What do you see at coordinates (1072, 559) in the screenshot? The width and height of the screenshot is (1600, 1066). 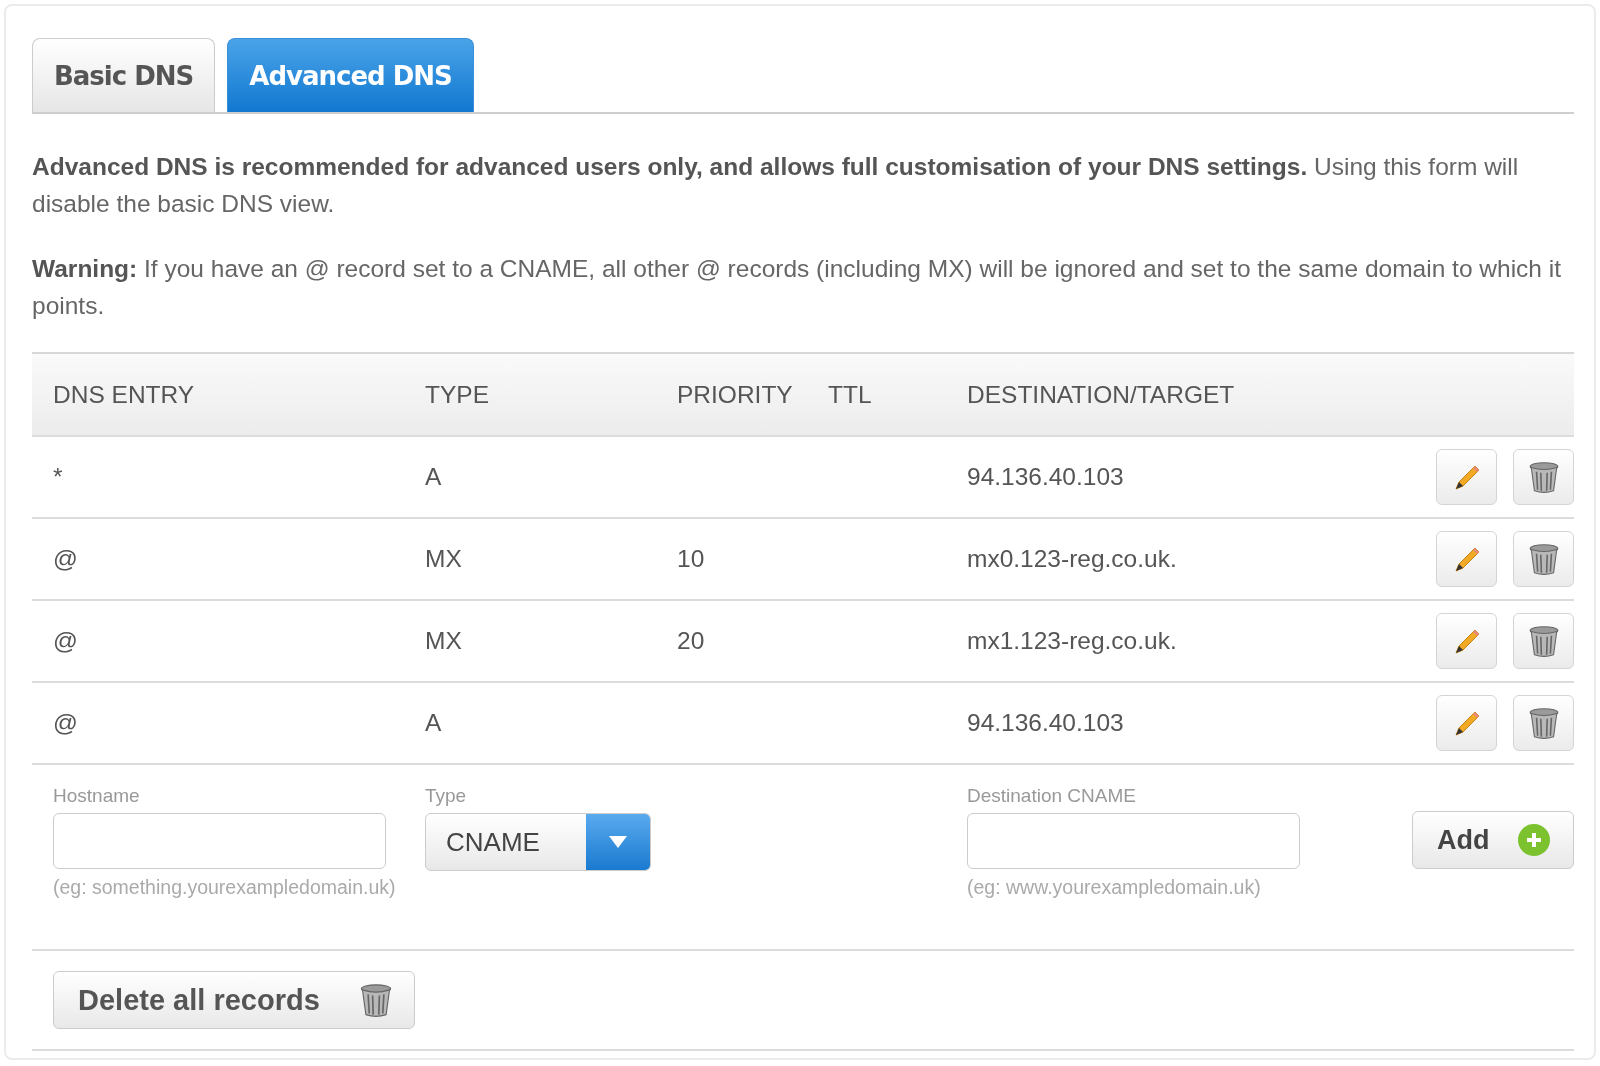 I see `table-cell-text: mx0.123-reg.co.uk.` at bounding box center [1072, 559].